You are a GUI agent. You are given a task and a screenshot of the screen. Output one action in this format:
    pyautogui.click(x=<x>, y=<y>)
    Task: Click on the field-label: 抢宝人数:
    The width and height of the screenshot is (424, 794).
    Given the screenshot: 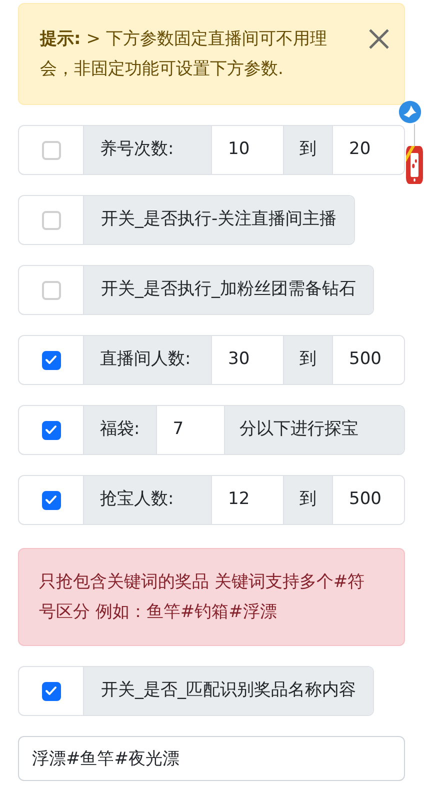 What is the action you would take?
    pyautogui.click(x=147, y=500)
    